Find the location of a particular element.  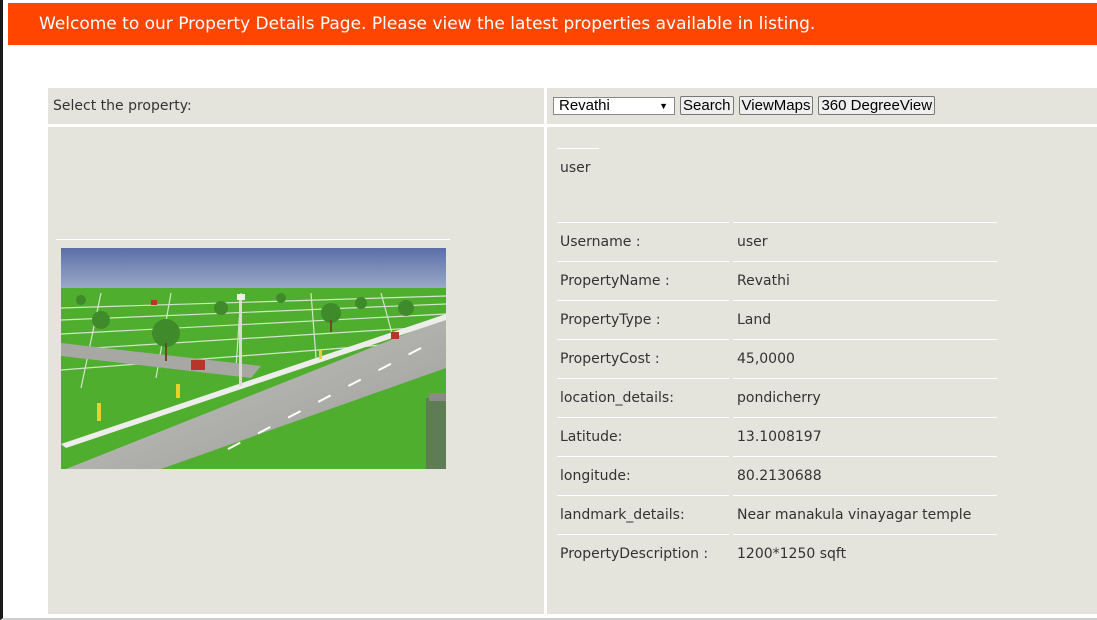

view-maps-button: ViewMaps is located at coordinates (776, 105).